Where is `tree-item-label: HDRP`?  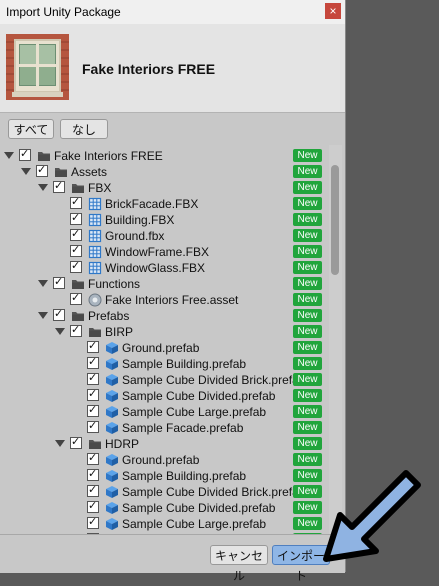 tree-item-label: HDRP is located at coordinates (122, 444).